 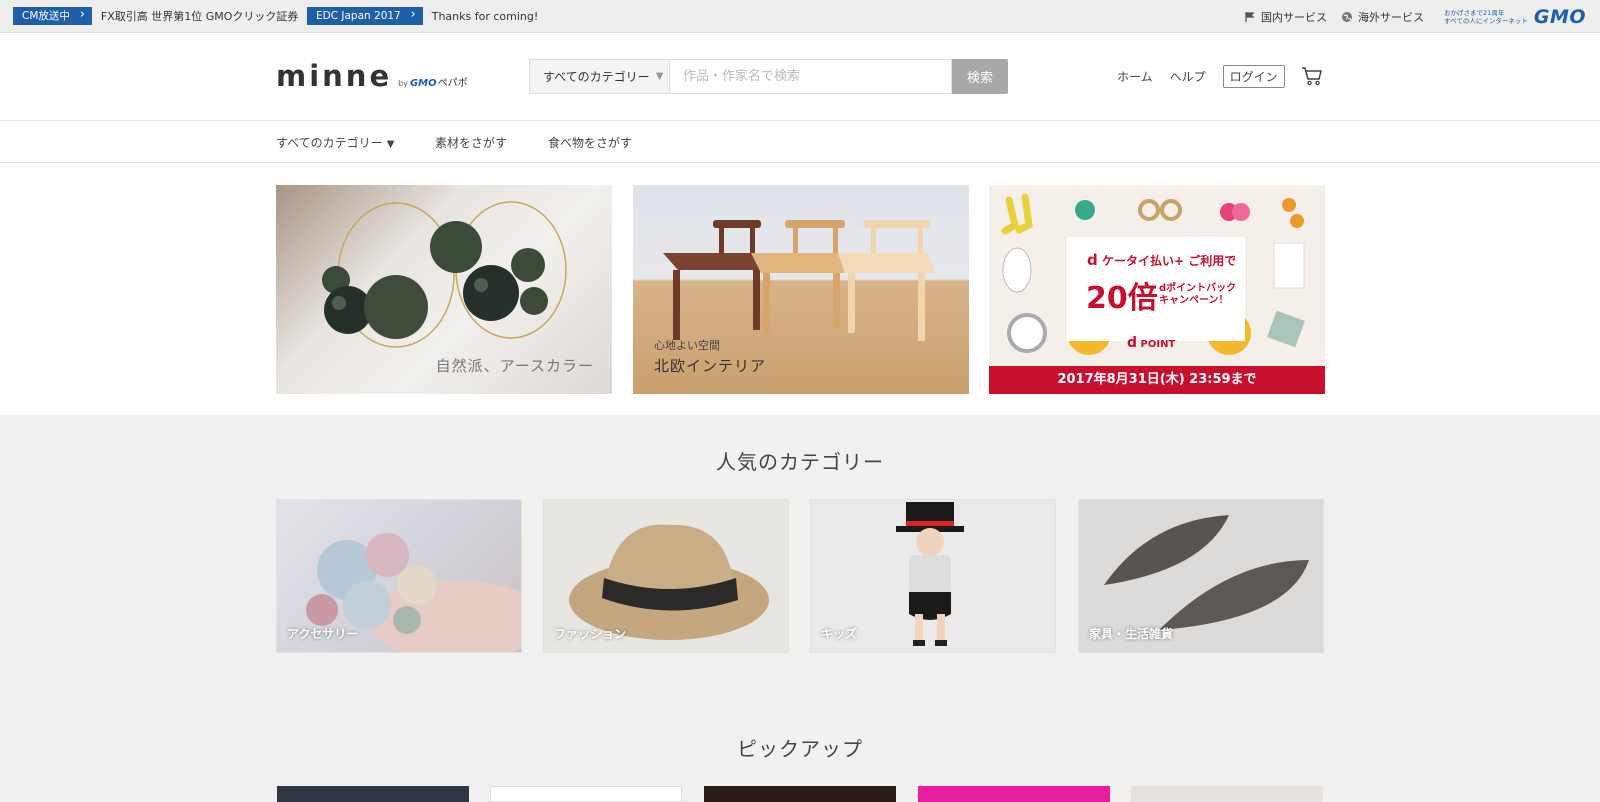 What do you see at coordinates (1135, 76) in the screenshot?
I see `home-link: ホーム` at bounding box center [1135, 76].